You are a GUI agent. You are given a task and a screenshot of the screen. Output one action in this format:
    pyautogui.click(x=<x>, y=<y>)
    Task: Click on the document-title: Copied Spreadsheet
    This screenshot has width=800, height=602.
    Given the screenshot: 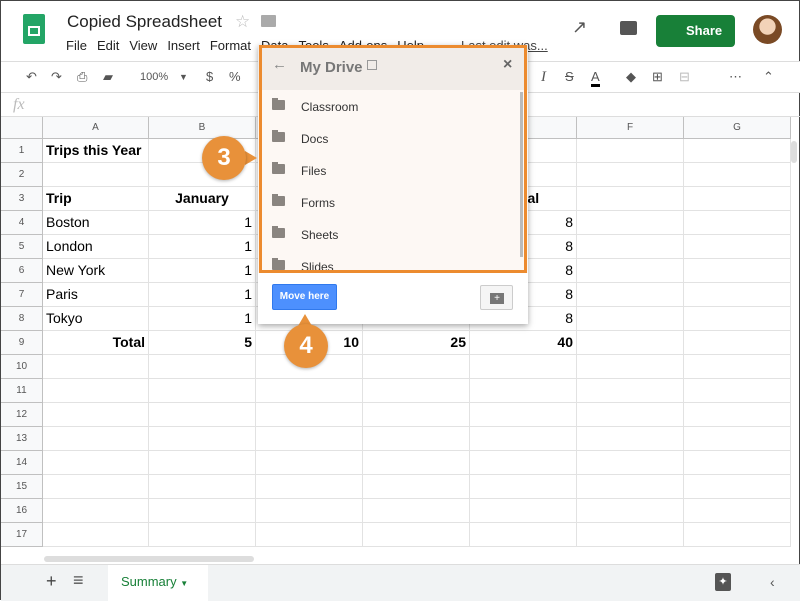 What is the action you would take?
    pyautogui.click(x=144, y=22)
    